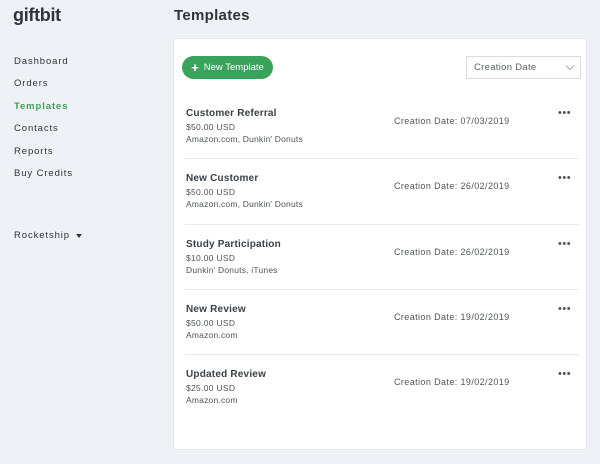  Describe the element at coordinates (79, 235) in the screenshot. I see `caret-down-icon` at that location.